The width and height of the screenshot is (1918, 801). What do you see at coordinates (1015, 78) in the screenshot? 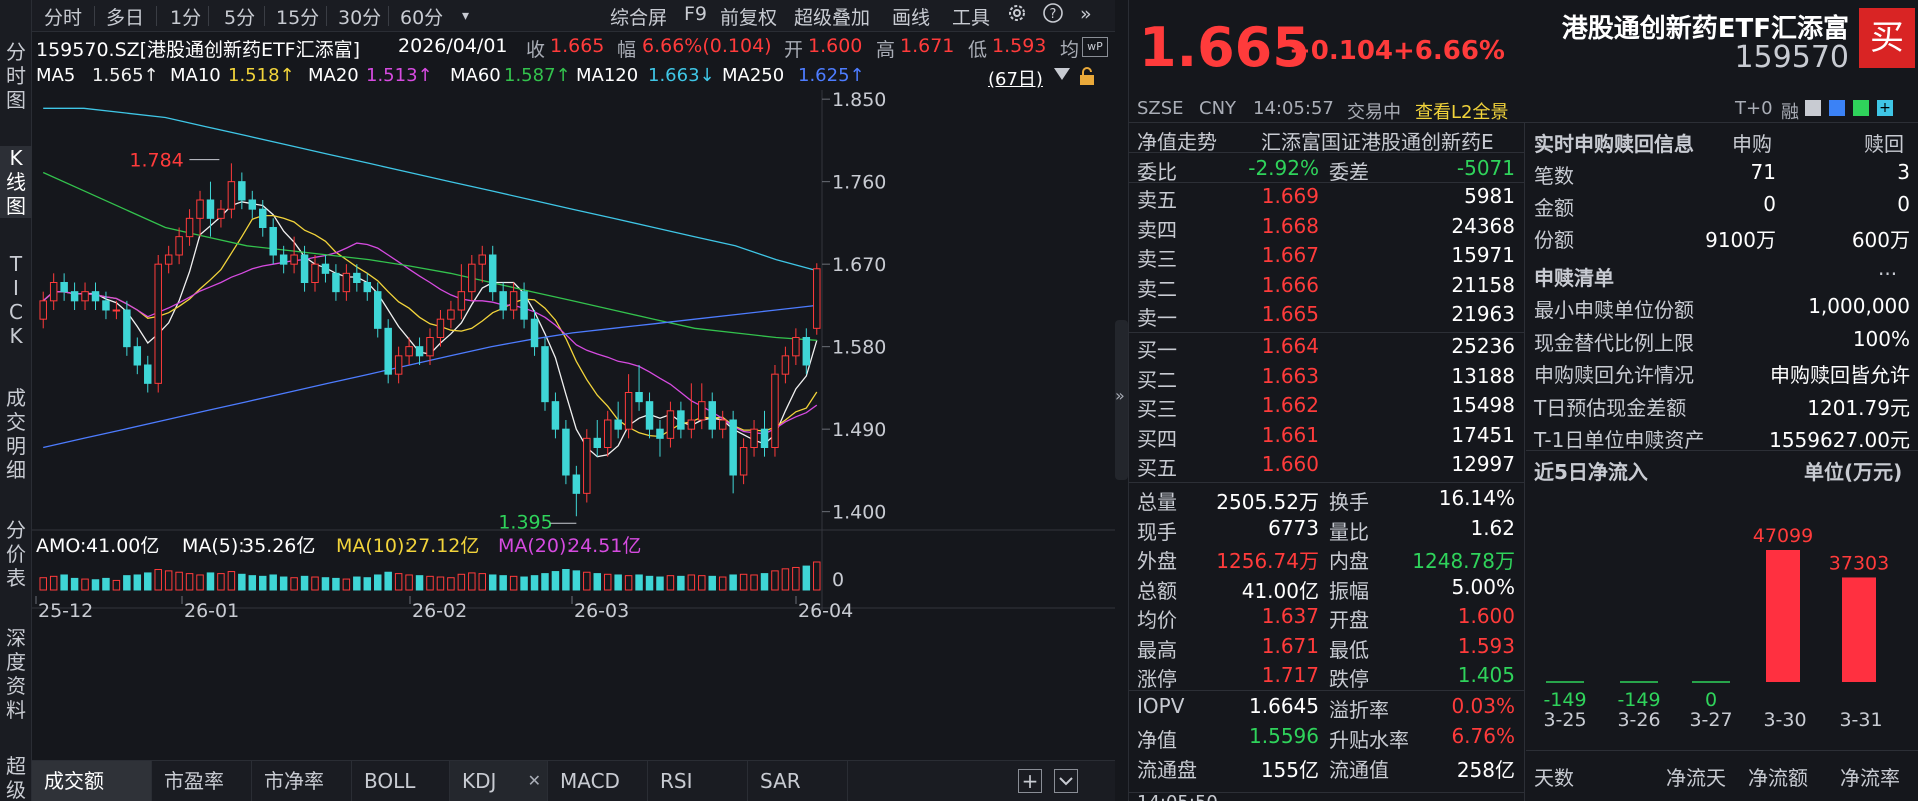
I see `period-days-selector: (67日)` at bounding box center [1015, 78].